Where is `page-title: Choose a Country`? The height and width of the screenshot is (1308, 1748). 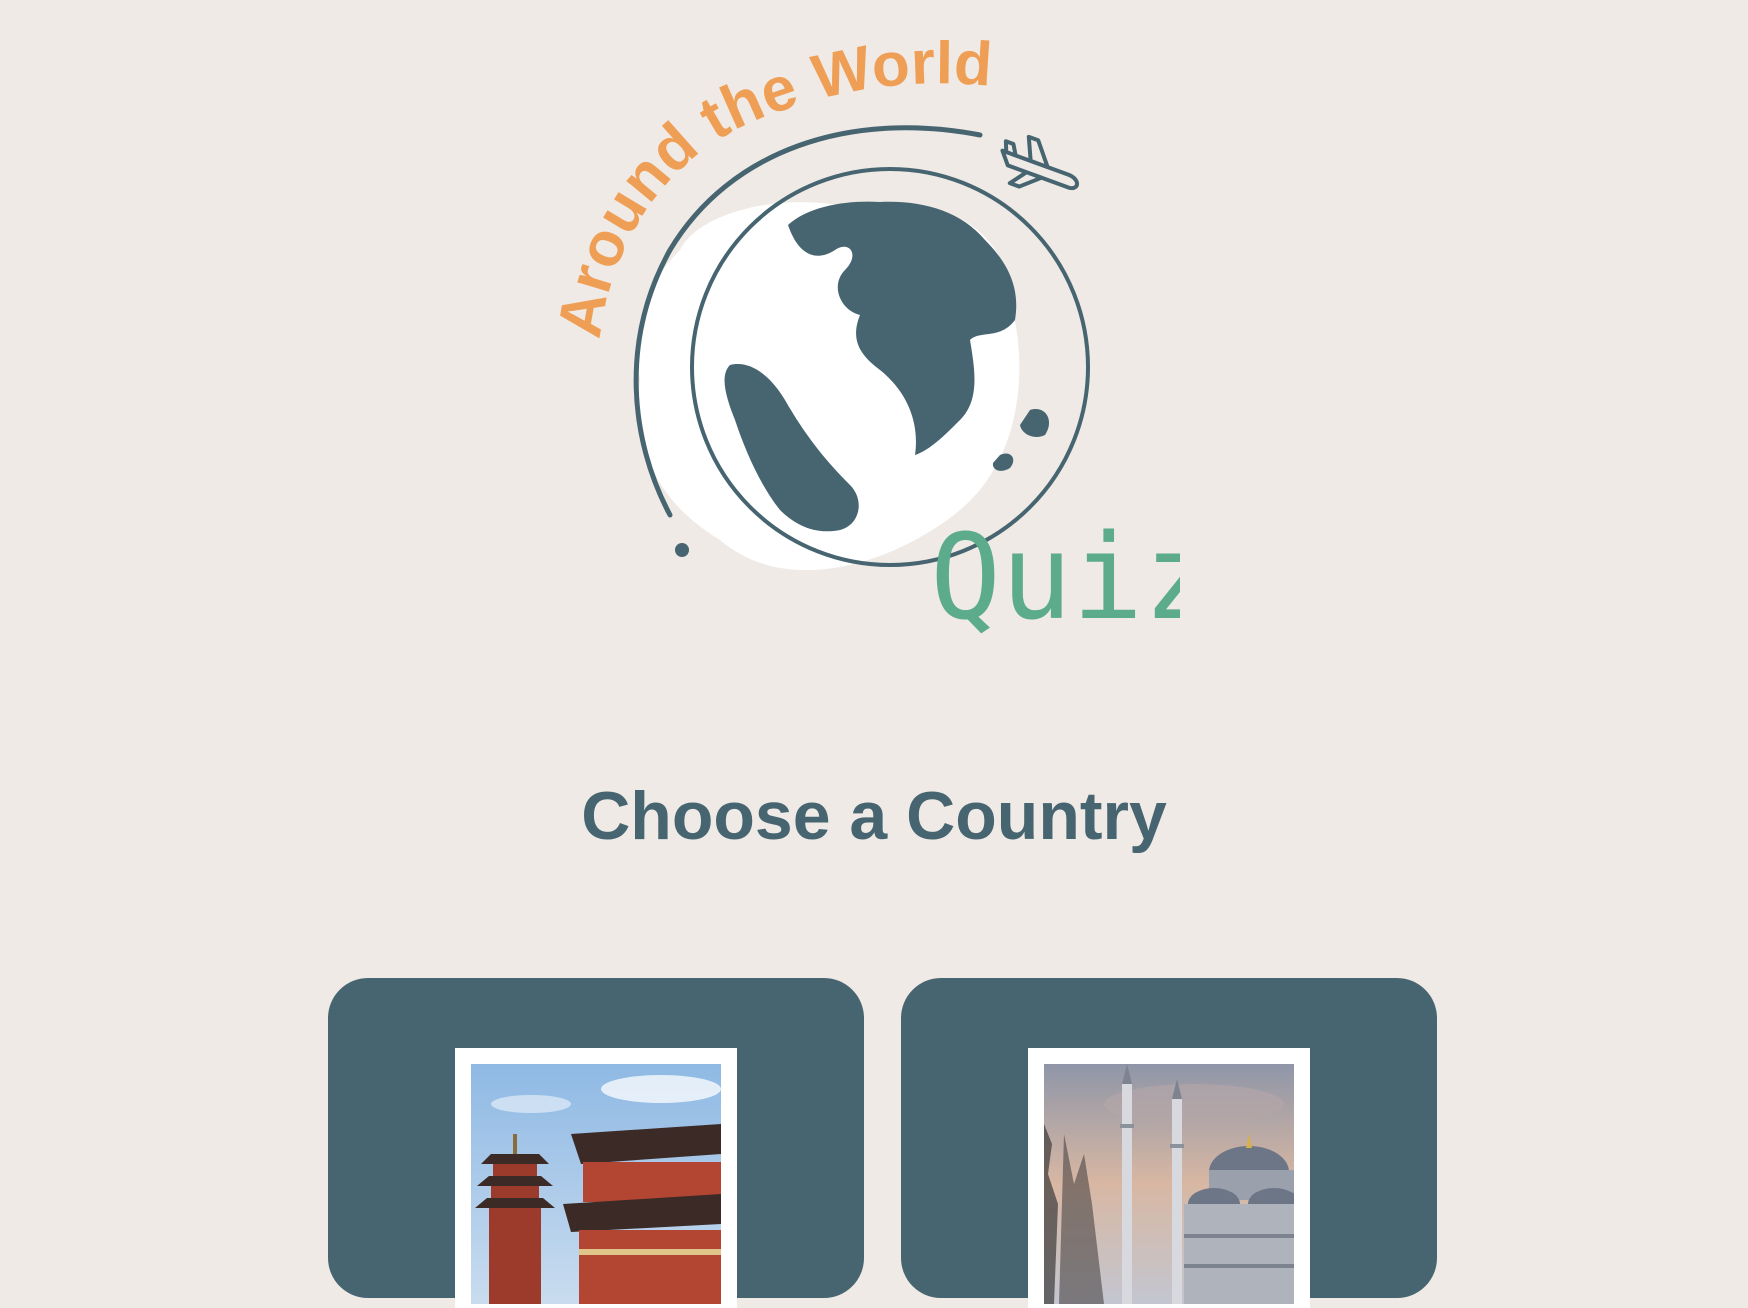 page-title: Choose a Country is located at coordinates (874, 816).